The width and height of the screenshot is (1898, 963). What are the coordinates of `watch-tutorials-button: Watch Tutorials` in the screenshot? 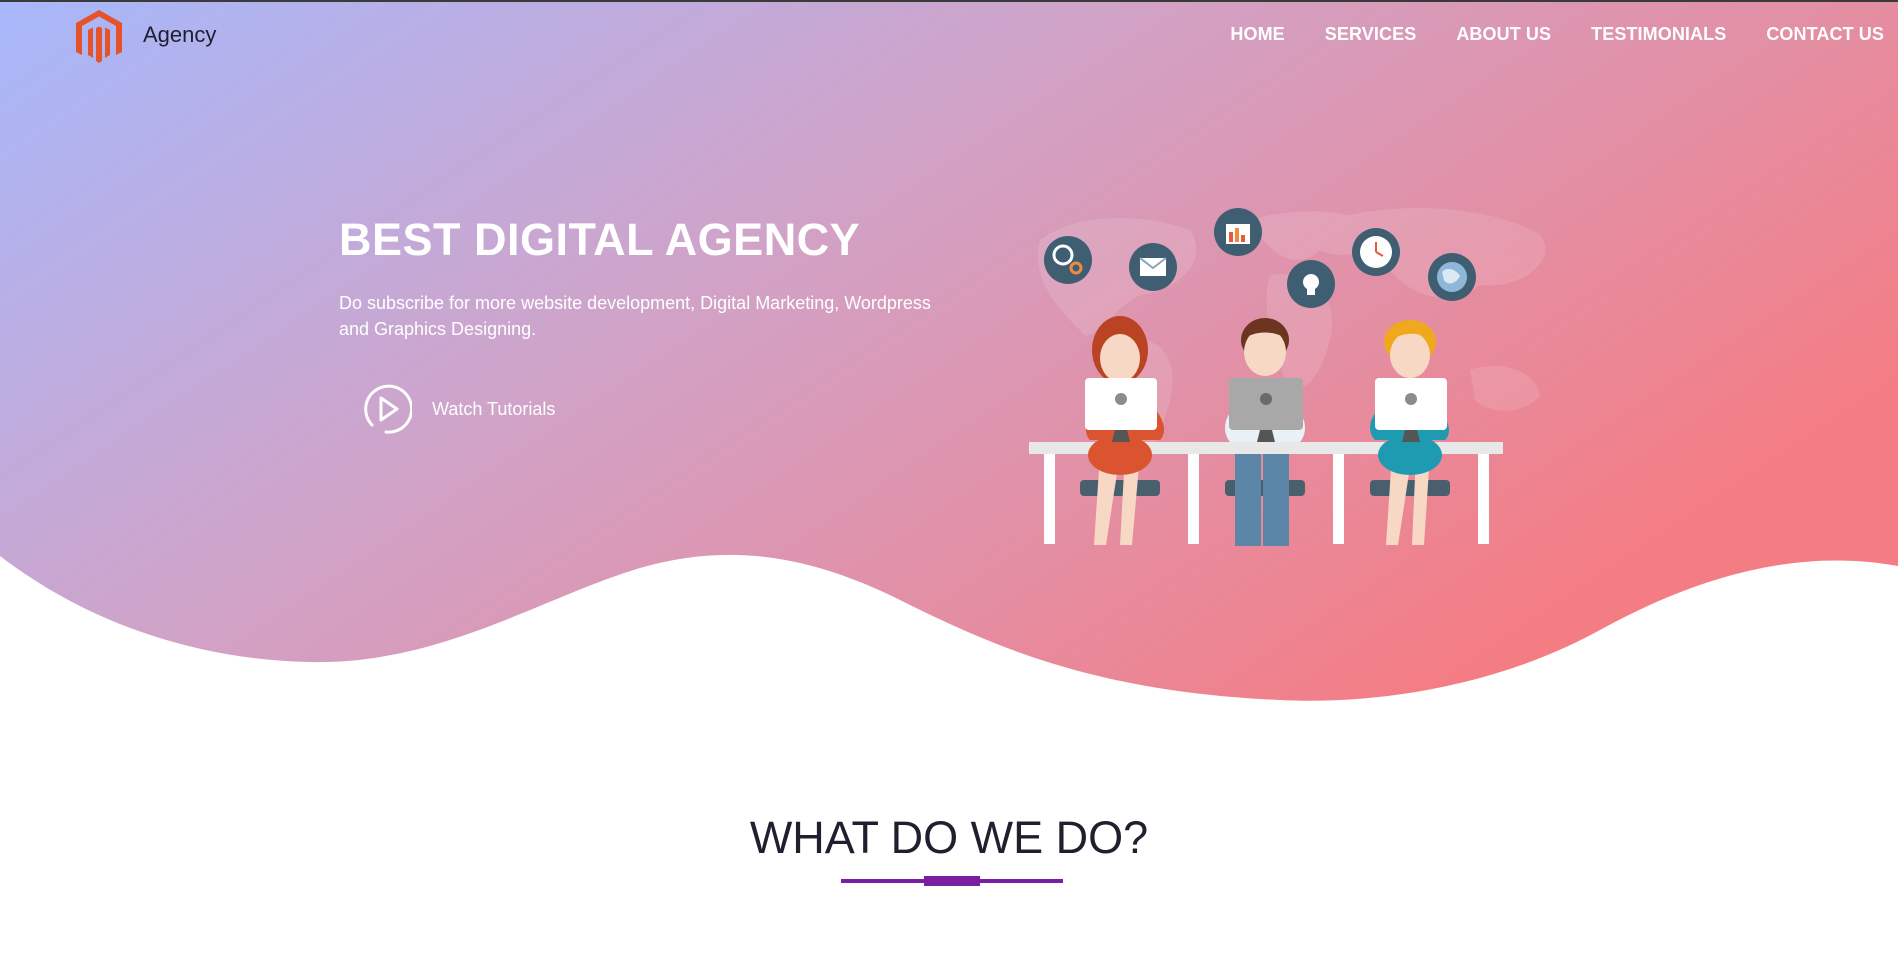 It's located at (457, 409).